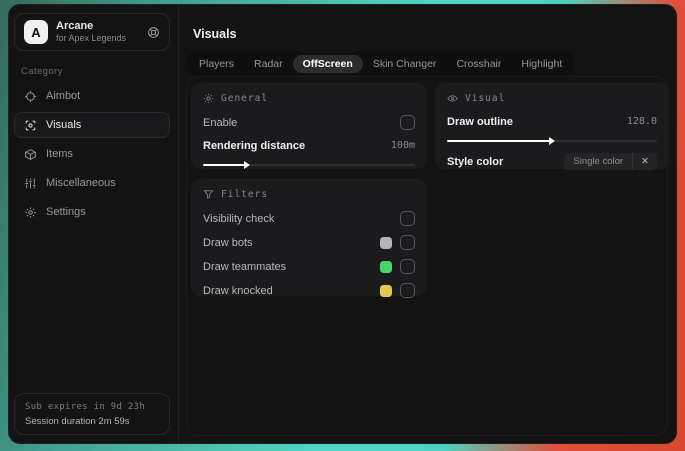  I want to click on sun-icon, so click(208, 98).